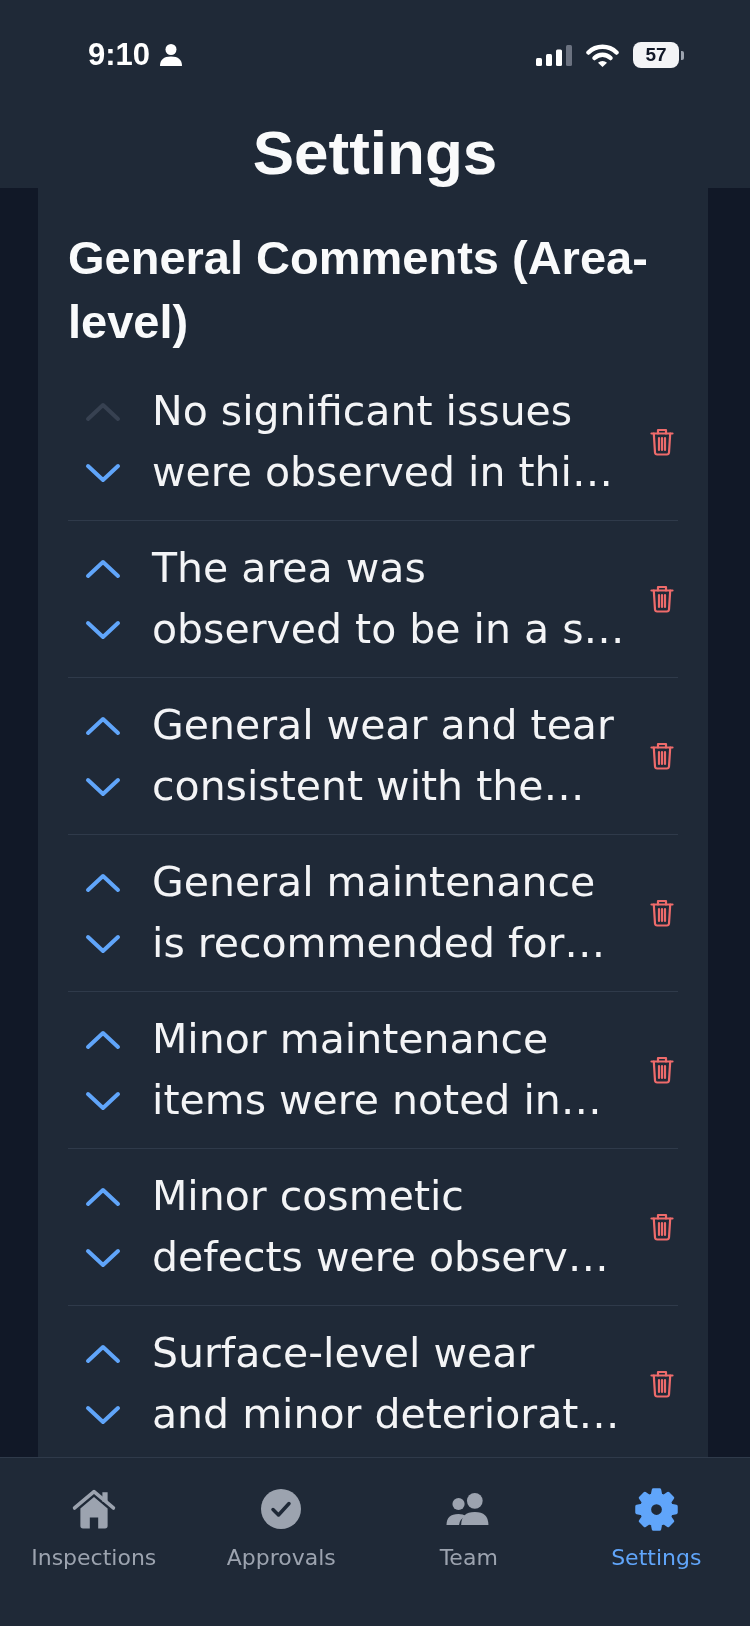  What do you see at coordinates (658, 55) in the screenshot?
I see `battery-indicator: 57` at bounding box center [658, 55].